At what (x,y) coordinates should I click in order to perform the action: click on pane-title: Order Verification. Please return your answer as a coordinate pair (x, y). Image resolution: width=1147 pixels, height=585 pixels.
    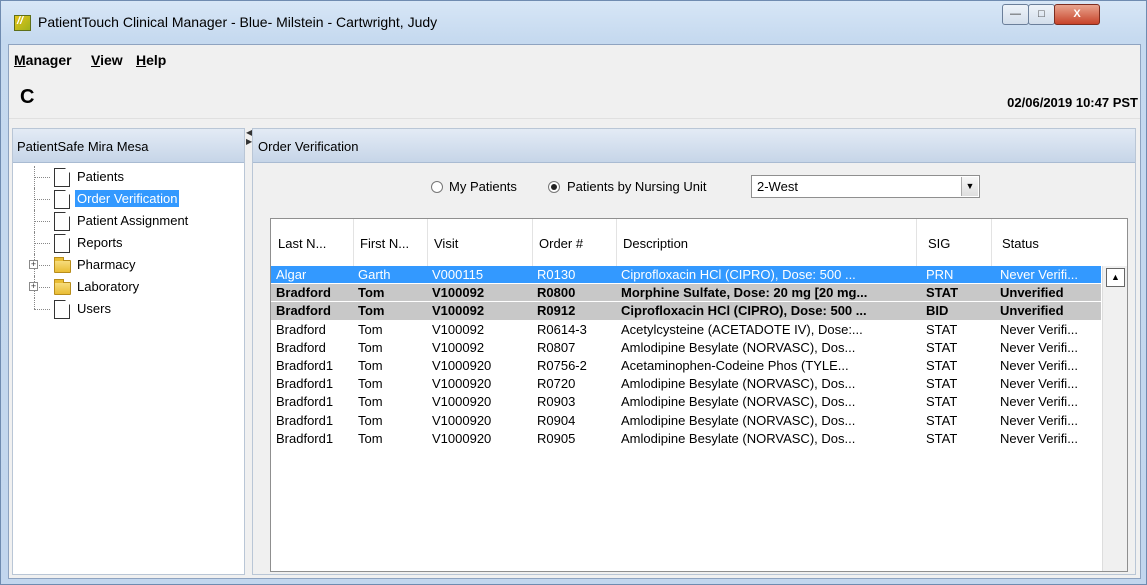
    Looking at the image, I should click on (694, 146).